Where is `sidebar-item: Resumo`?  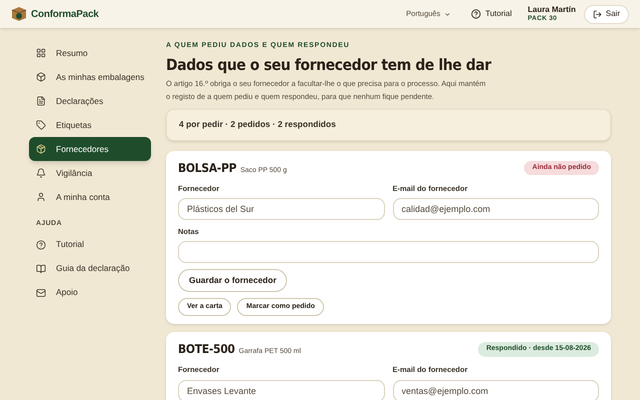
sidebar-item: Resumo is located at coordinates (90, 53).